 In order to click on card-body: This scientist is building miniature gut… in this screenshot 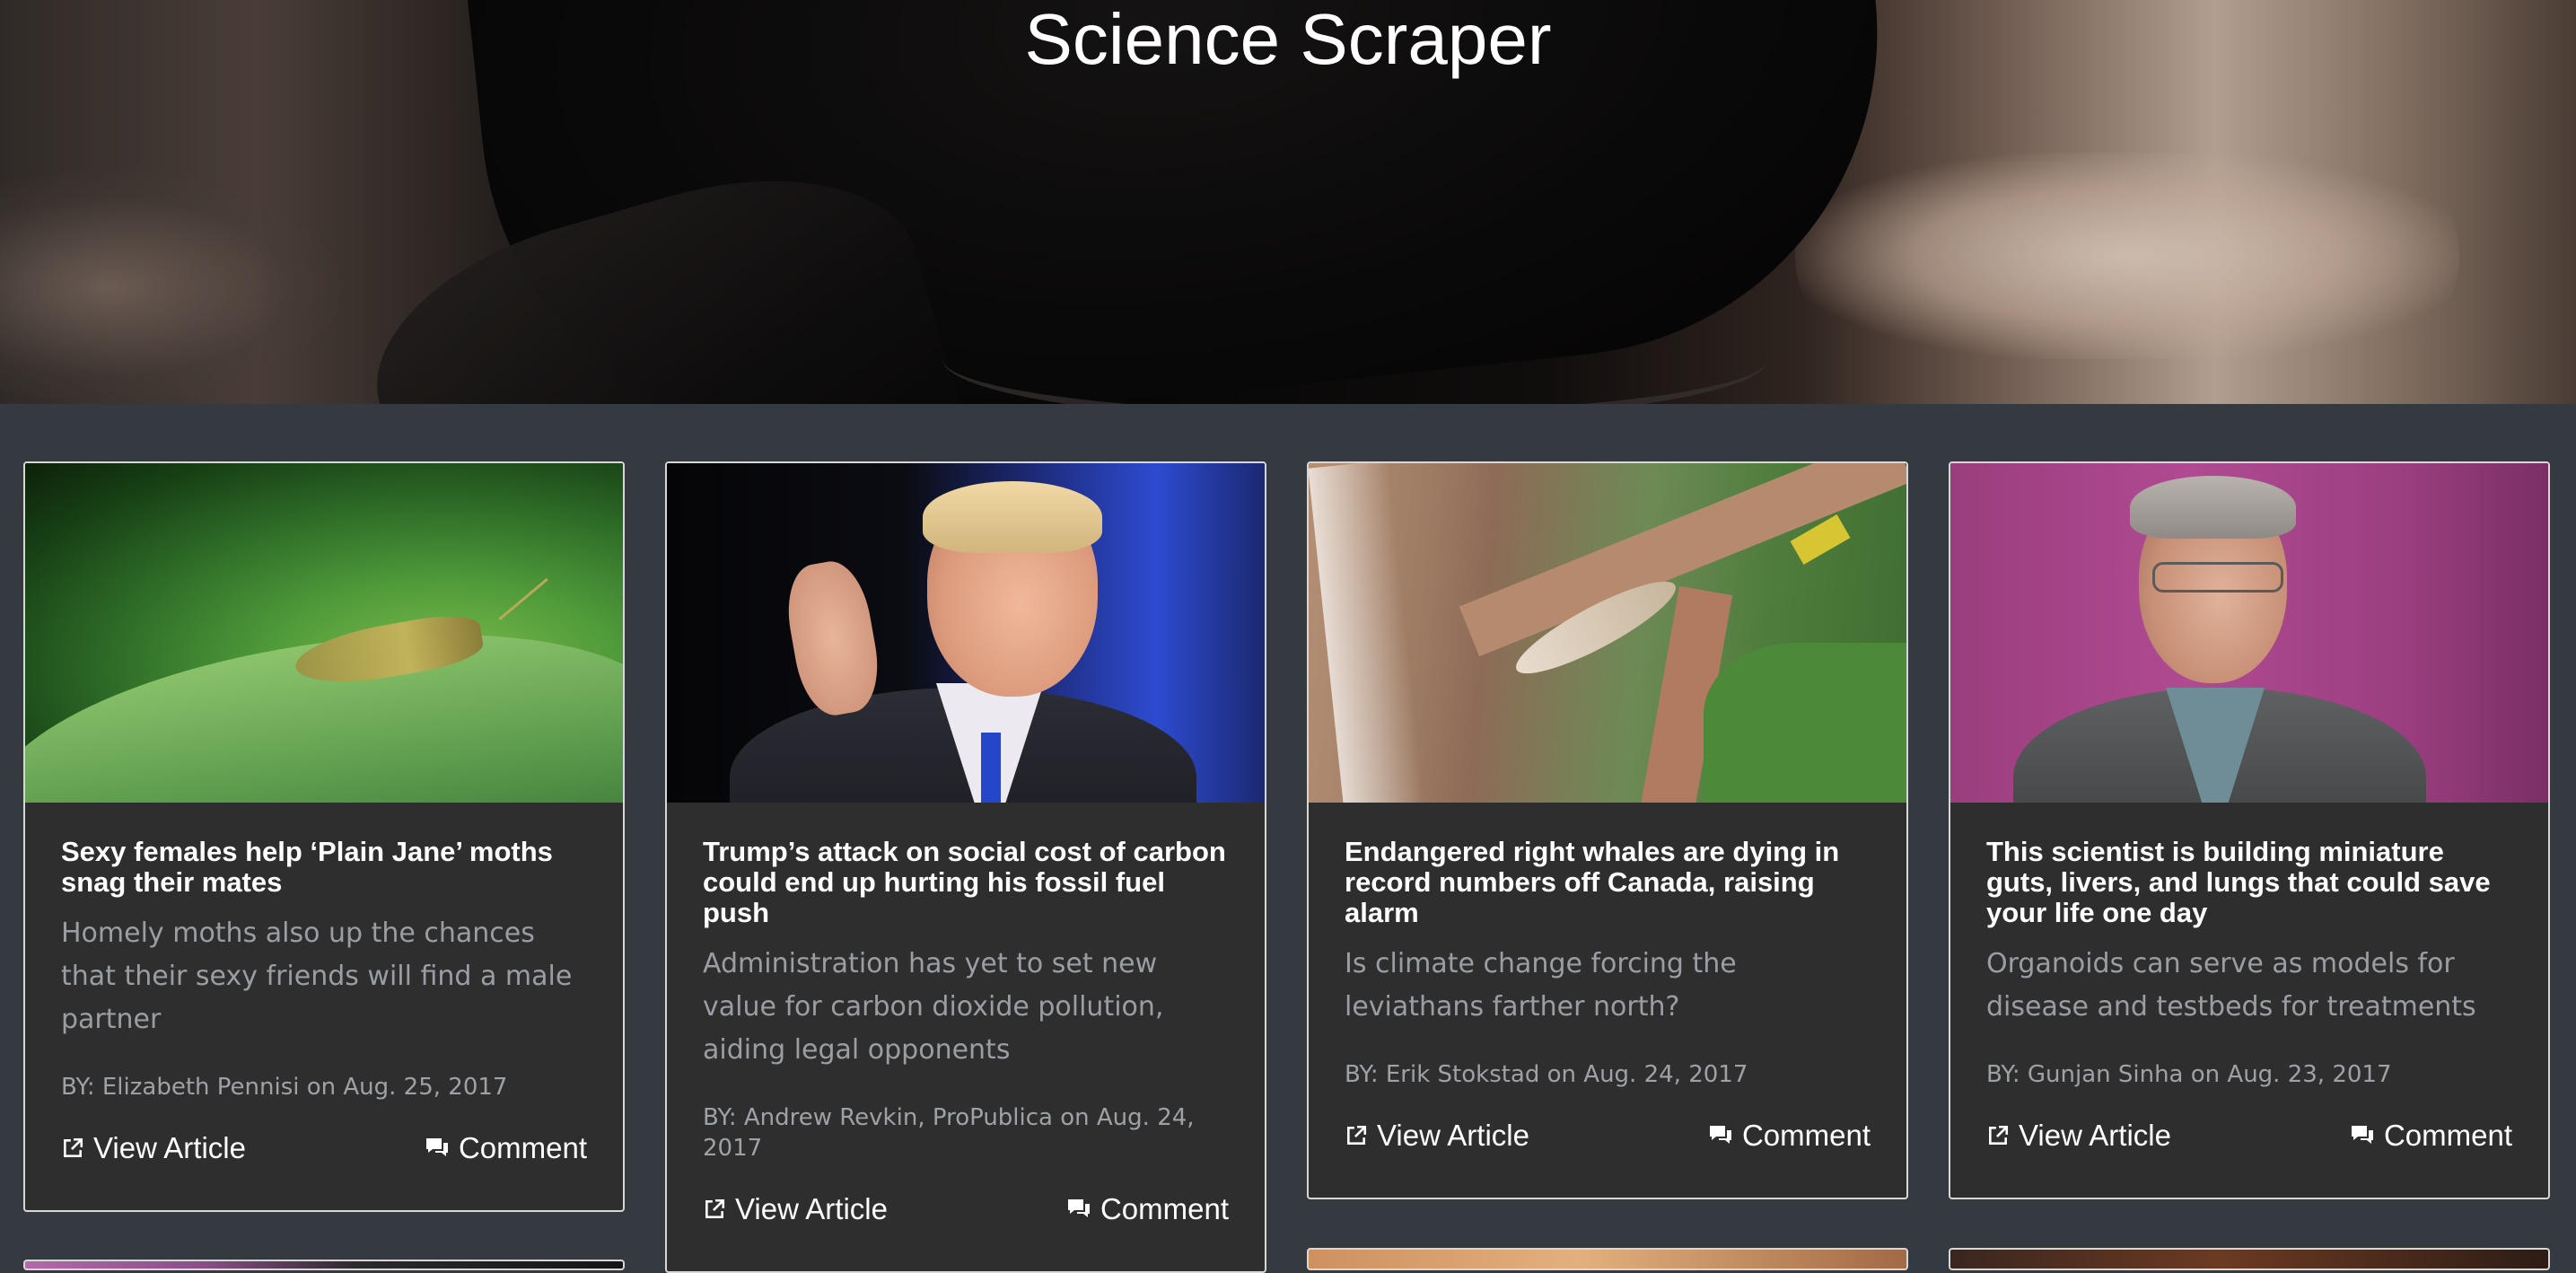, I will do `click(2249, 1000)`.